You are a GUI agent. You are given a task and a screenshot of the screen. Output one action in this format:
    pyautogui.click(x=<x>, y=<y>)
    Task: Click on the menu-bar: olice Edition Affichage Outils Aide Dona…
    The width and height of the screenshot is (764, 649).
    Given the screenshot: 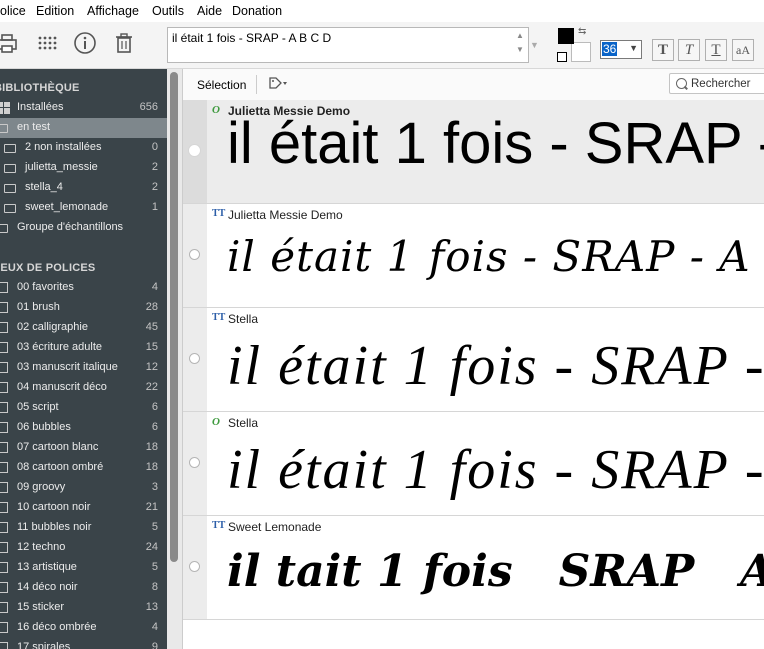 What is the action you would take?
    pyautogui.click(x=382, y=11)
    